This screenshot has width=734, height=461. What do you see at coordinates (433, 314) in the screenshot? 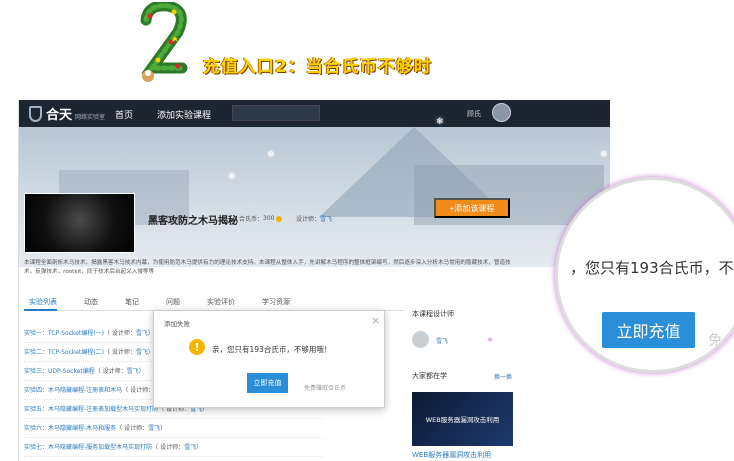
I see `sidebar-designer-heading: 本课程设计师` at bounding box center [433, 314].